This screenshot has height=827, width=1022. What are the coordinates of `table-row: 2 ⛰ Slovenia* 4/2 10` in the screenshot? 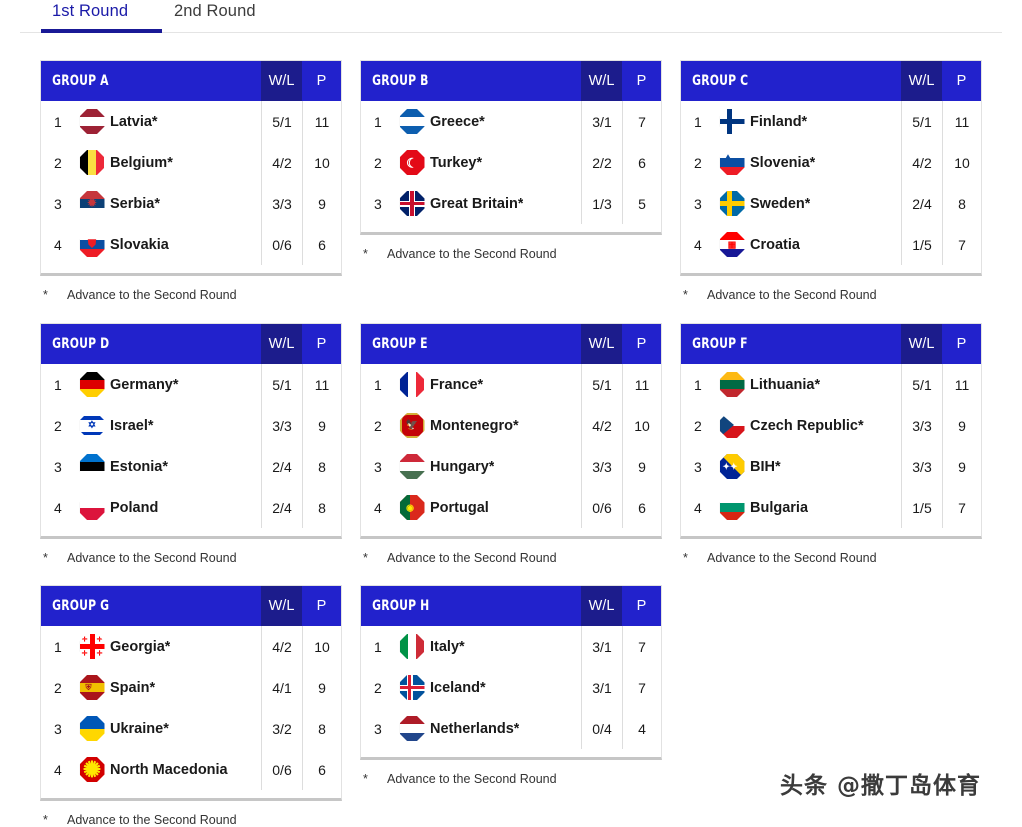 It's located at (831, 162).